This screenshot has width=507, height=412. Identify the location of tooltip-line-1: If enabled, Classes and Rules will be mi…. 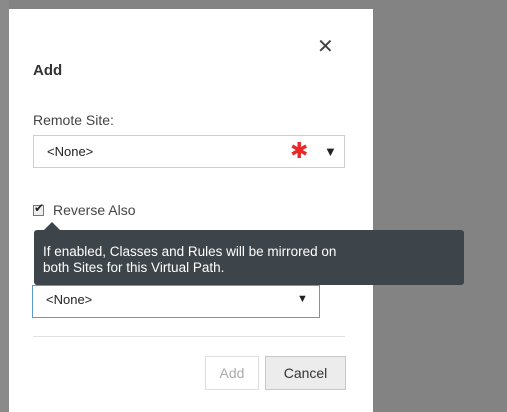
(190, 251).